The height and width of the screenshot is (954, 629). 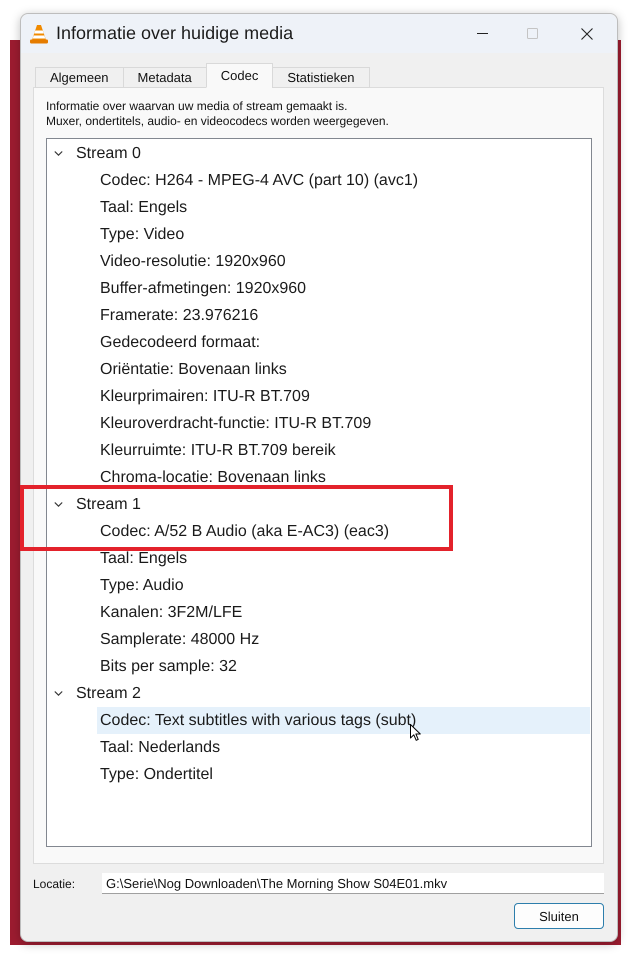 I want to click on location-label: Locatie:, so click(x=54, y=883).